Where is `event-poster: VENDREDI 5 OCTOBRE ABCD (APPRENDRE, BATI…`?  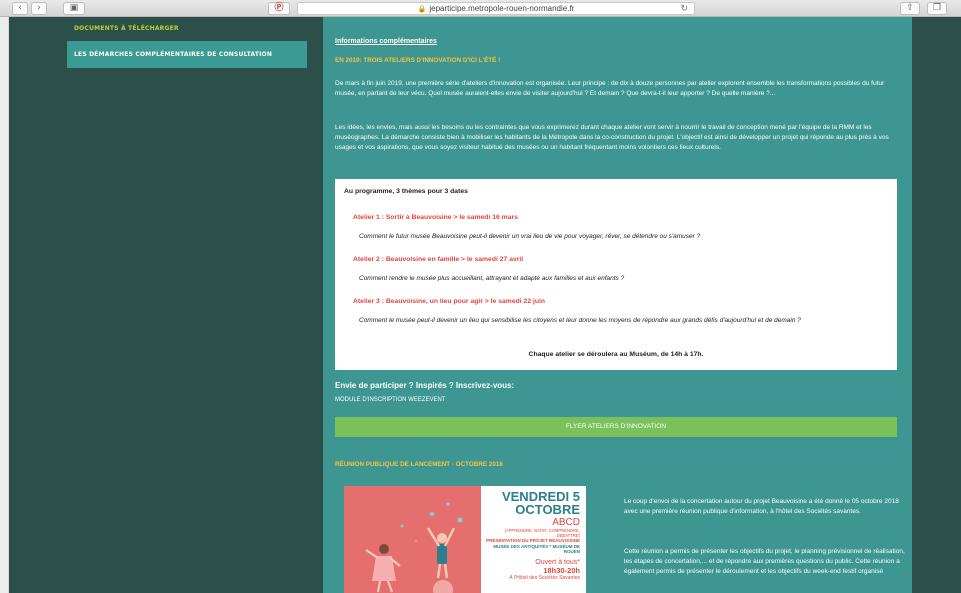 event-poster: VENDREDI 5 OCTOBRE ABCD (APPRENDRE, BATI… is located at coordinates (465, 539).